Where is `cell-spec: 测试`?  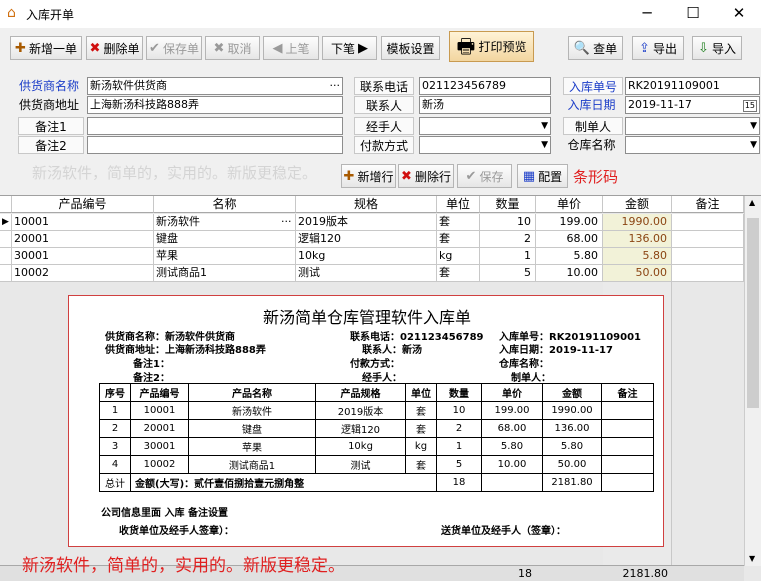 cell-spec: 测试 is located at coordinates (366, 273).